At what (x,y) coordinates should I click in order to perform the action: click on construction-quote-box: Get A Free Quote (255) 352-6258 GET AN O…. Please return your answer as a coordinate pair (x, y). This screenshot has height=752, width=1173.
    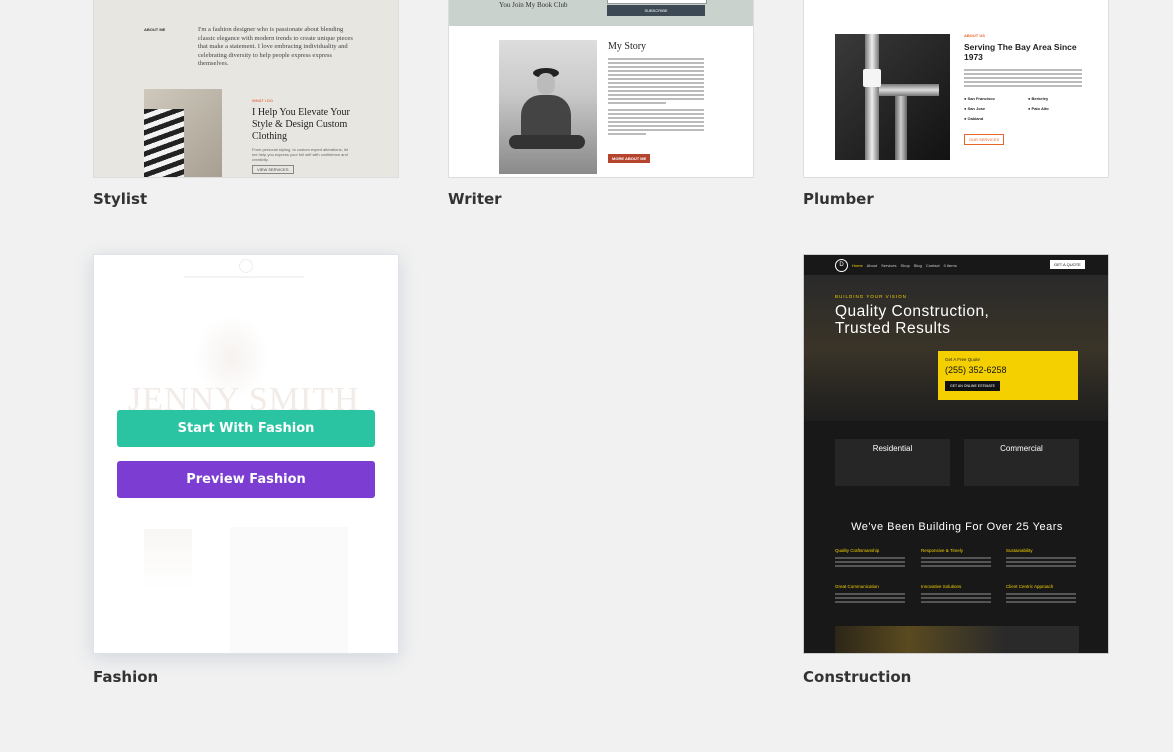
    Looking at the image, I should click on (1008, 375).